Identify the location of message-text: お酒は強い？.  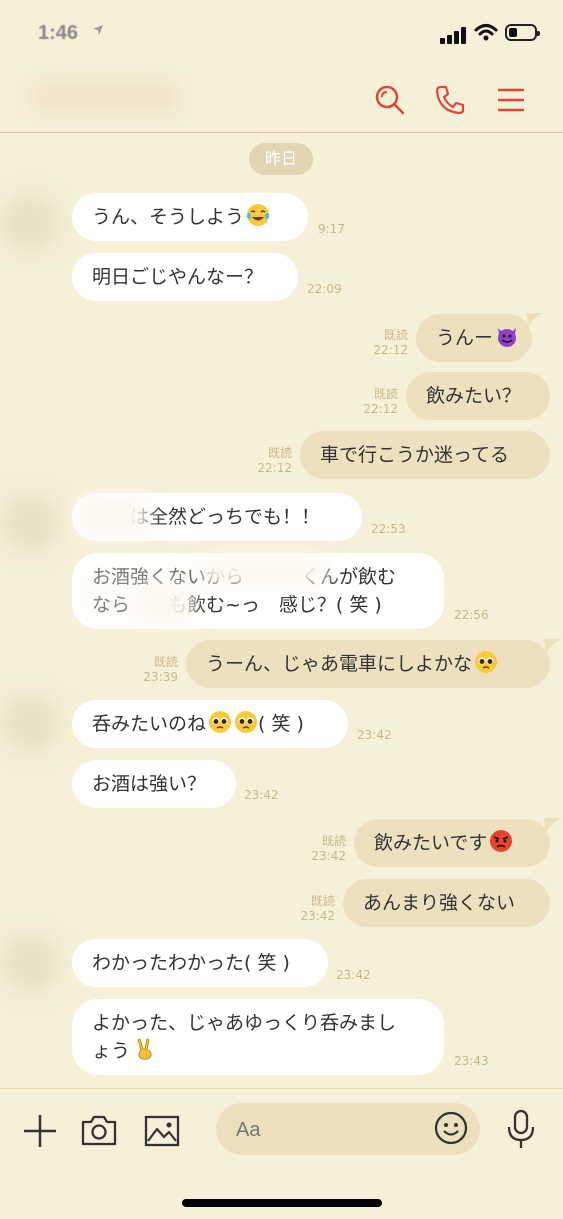
(149, 784).